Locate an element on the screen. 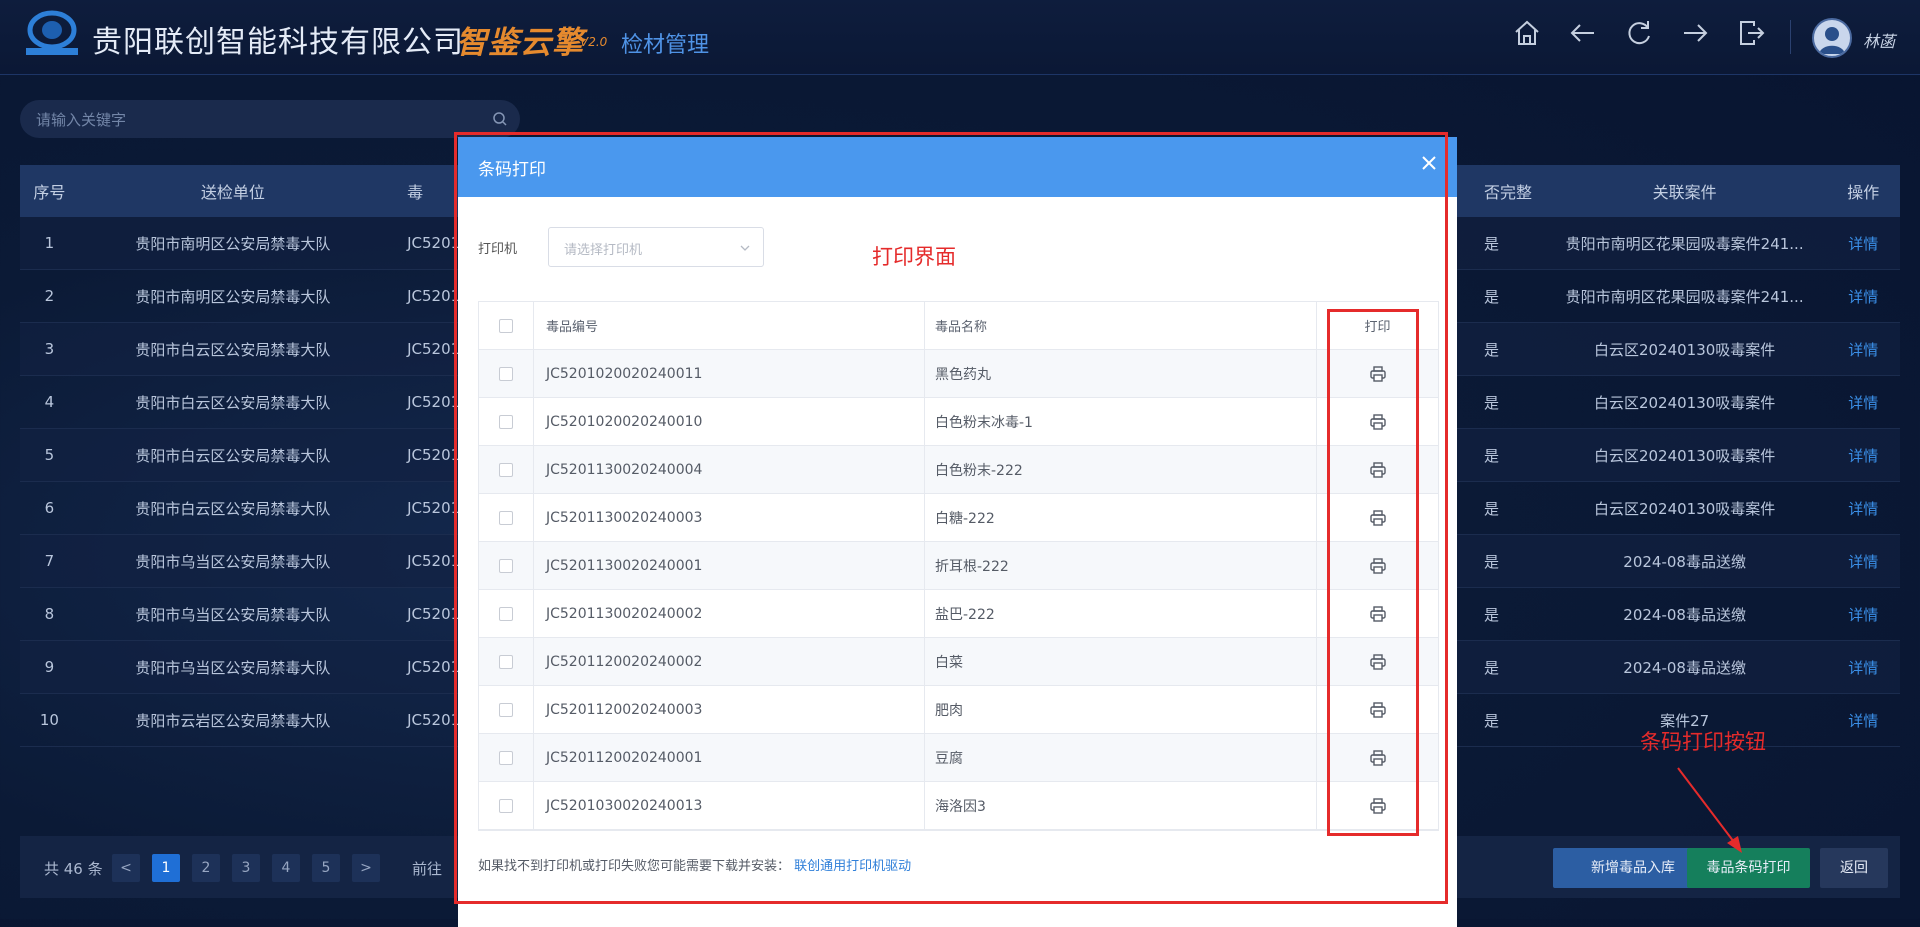 The image size is (1920, 927). module-title: 检材管理 is located at coordinates (665, 45).